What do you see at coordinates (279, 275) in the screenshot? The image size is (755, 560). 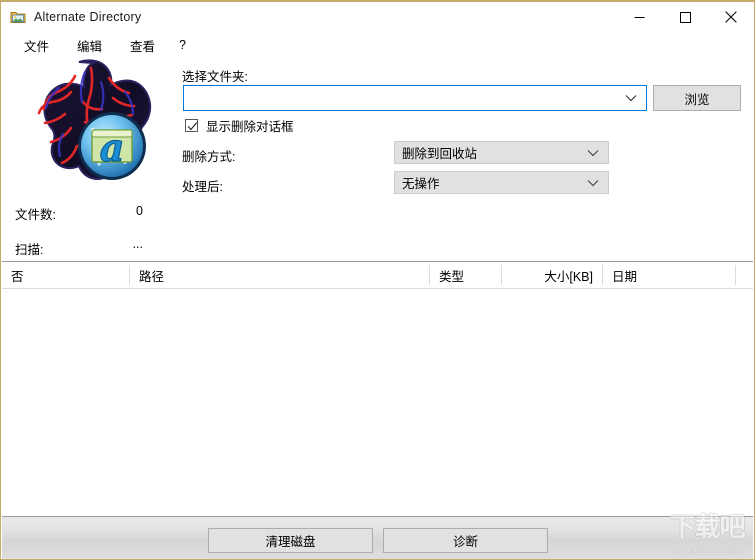 I see `column-header-path: 路径` at bounding box center [279, 275].